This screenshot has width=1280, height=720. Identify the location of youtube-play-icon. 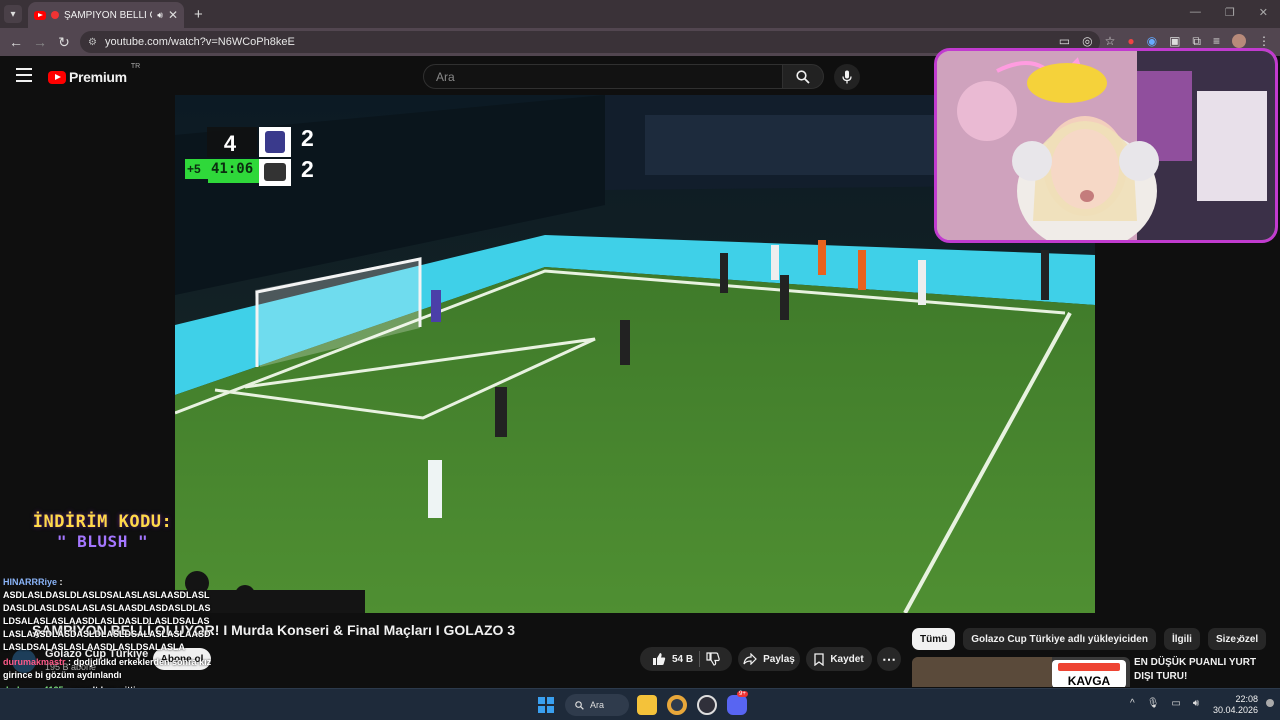
(57, 77).